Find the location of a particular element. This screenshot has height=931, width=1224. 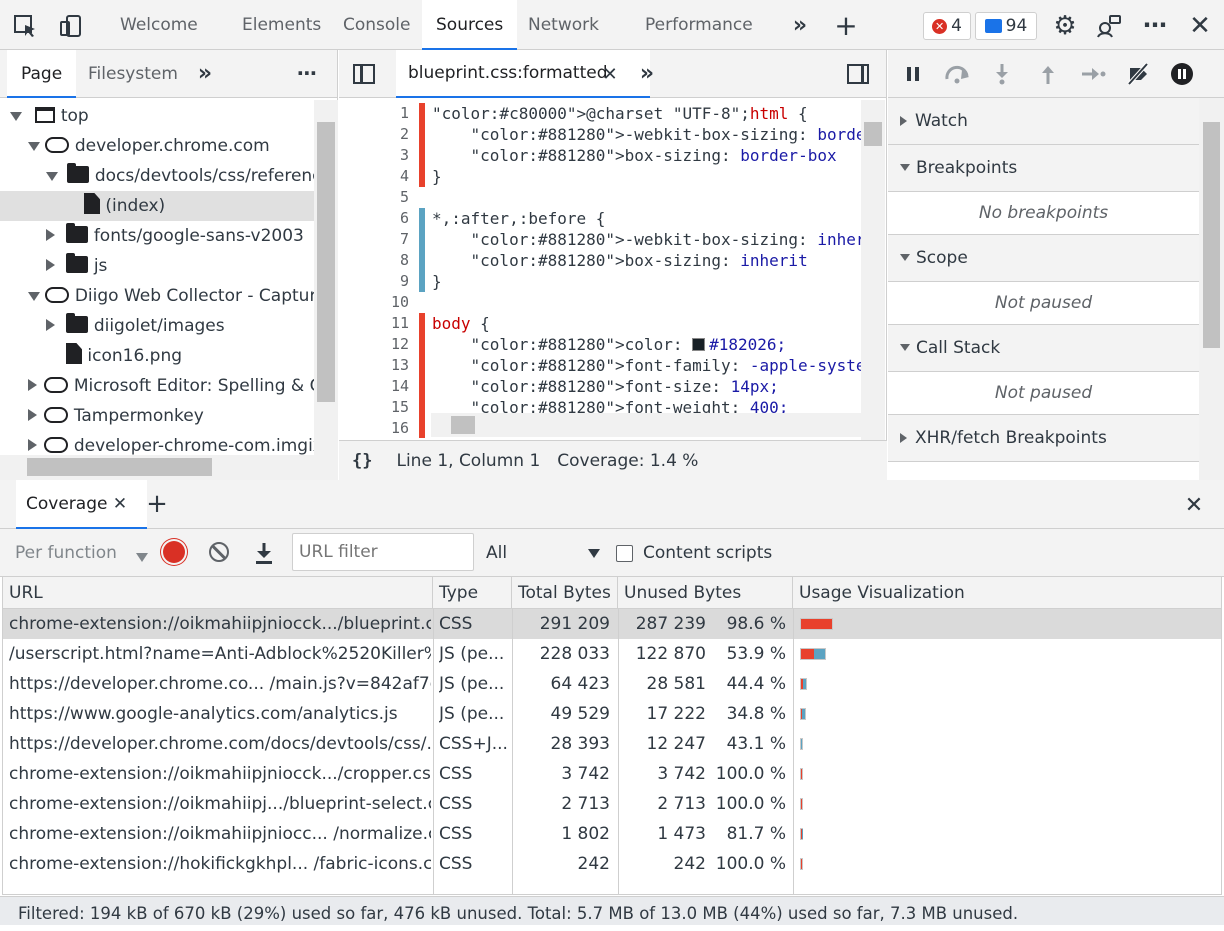

export-download-icon is located at coordinates (264, 553).